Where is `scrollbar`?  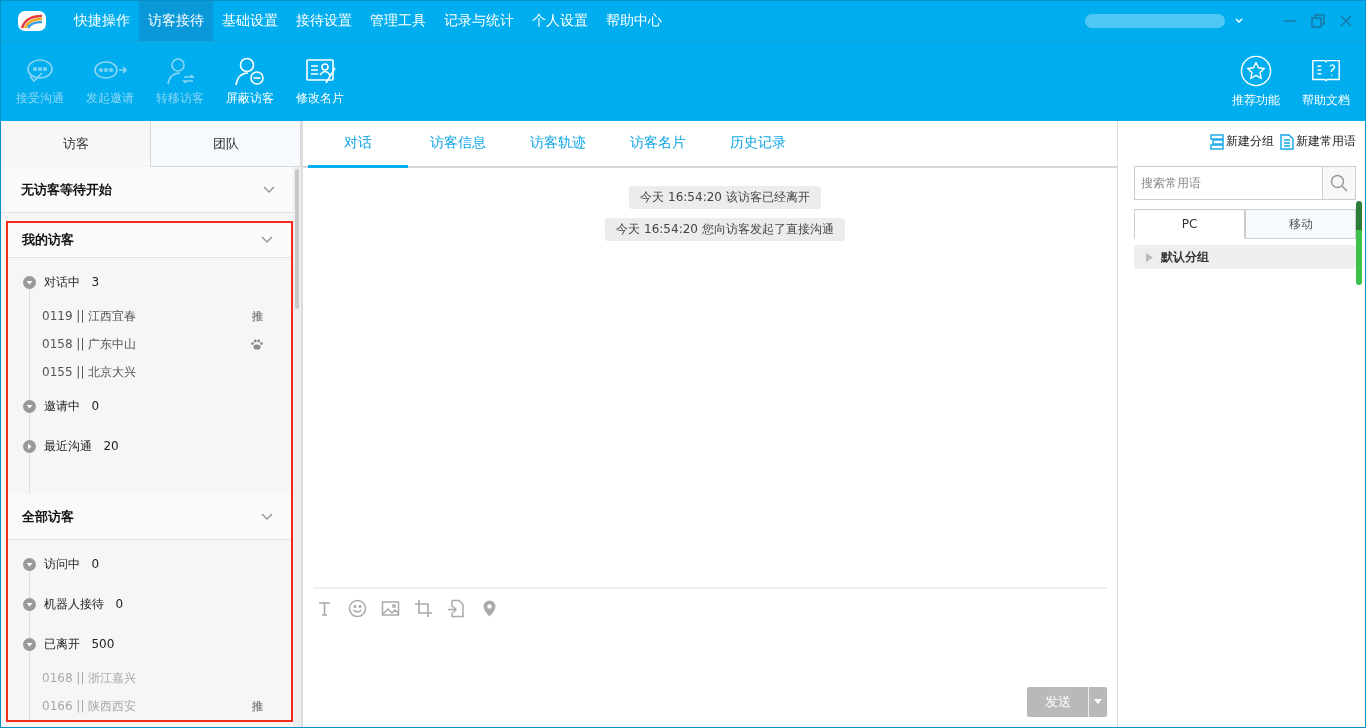 scrollbar is located at coordinates (297, 447).